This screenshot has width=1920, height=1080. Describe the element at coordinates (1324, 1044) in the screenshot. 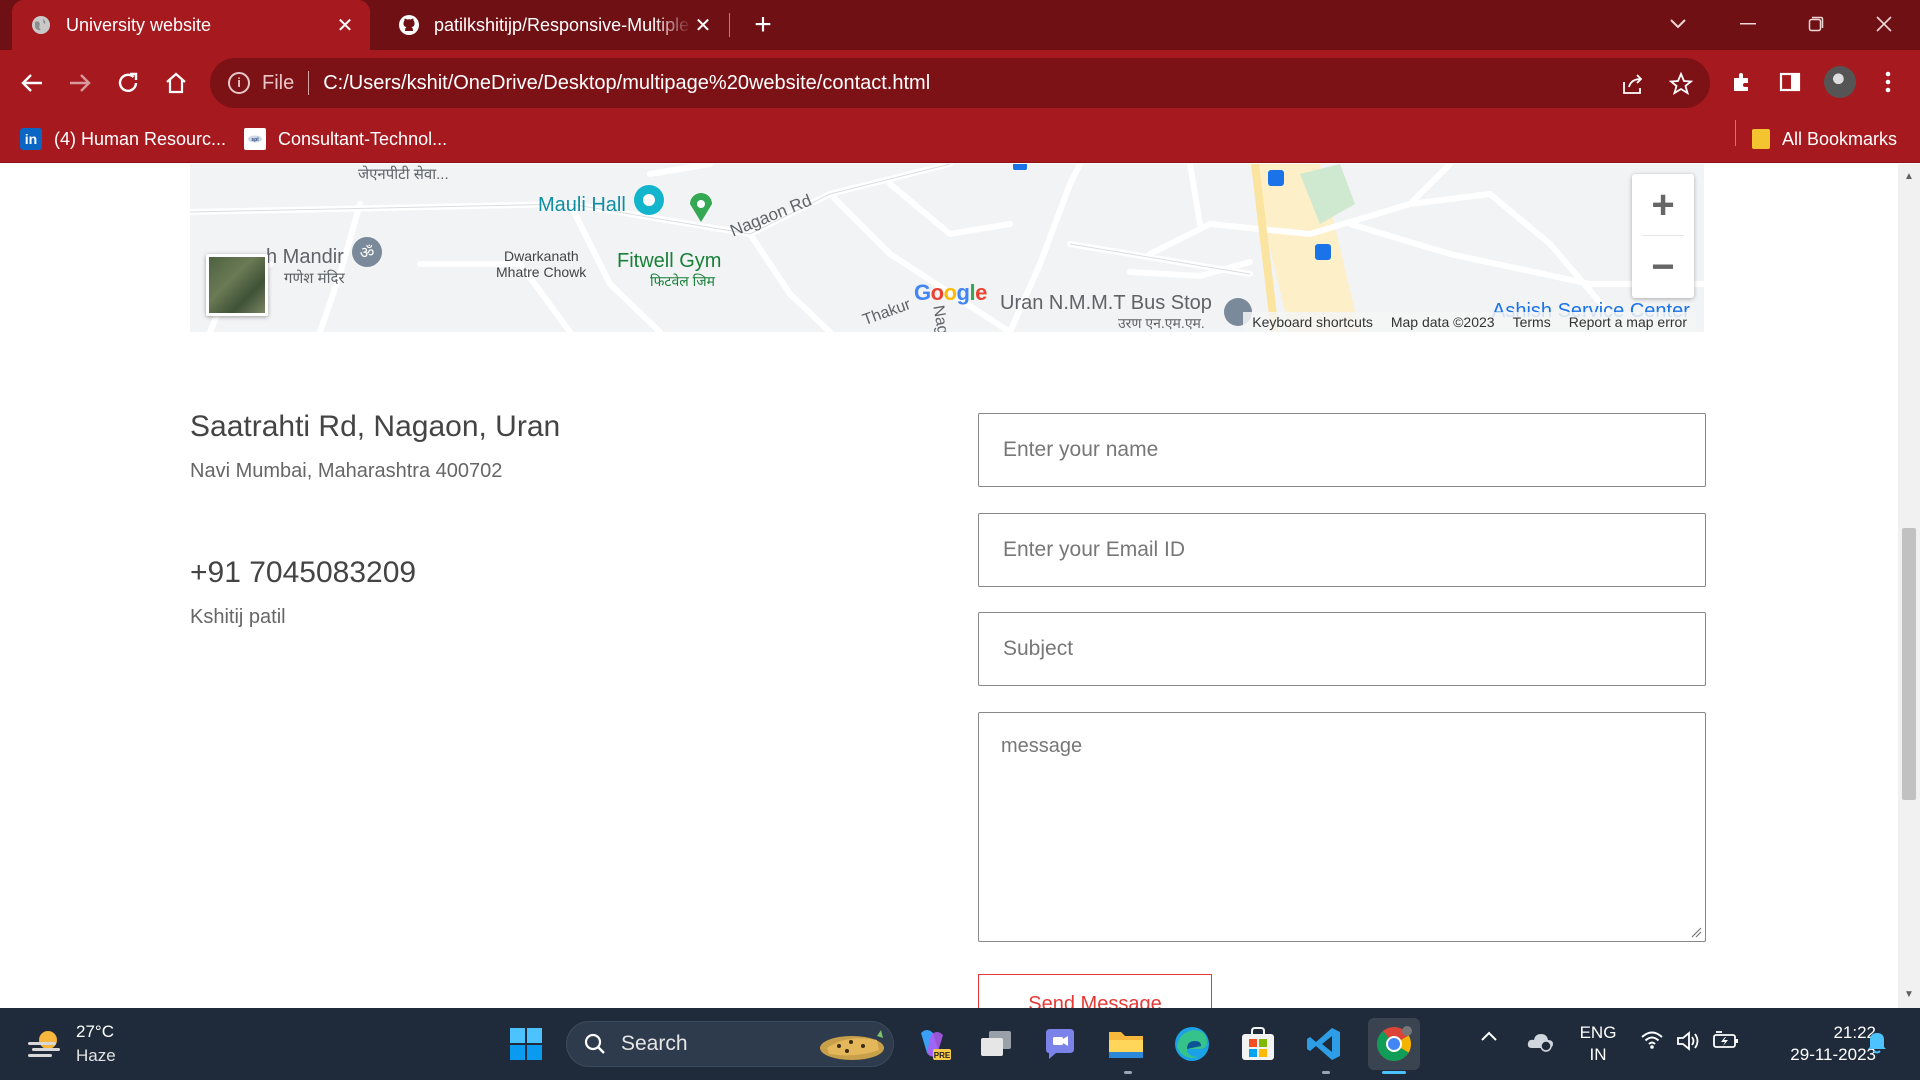

I see `vscode-icon` at that location.